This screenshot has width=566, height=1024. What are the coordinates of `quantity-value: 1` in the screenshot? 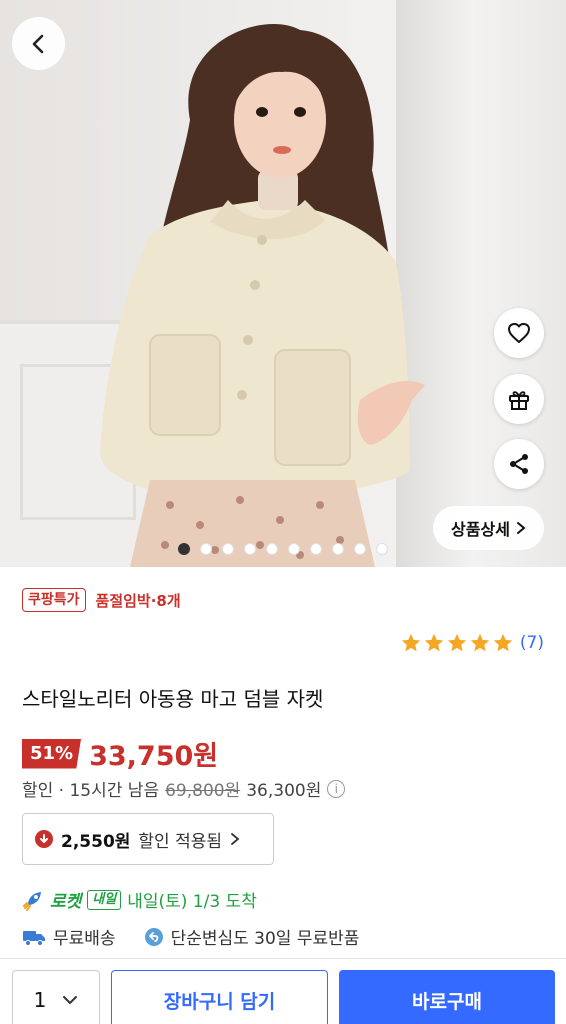 It's located at (40, 1000).